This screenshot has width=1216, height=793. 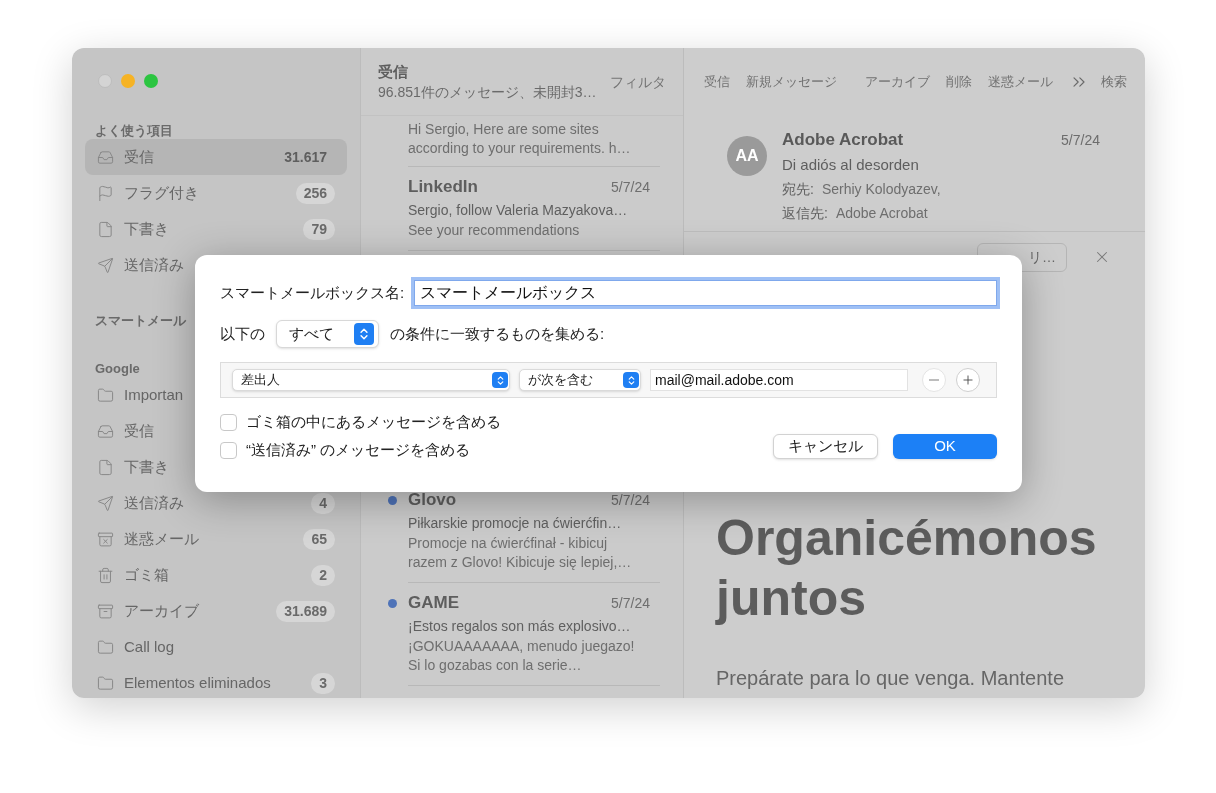 I want to click on sender-name: Adobe Acrobat, so click(x=843, y=140).